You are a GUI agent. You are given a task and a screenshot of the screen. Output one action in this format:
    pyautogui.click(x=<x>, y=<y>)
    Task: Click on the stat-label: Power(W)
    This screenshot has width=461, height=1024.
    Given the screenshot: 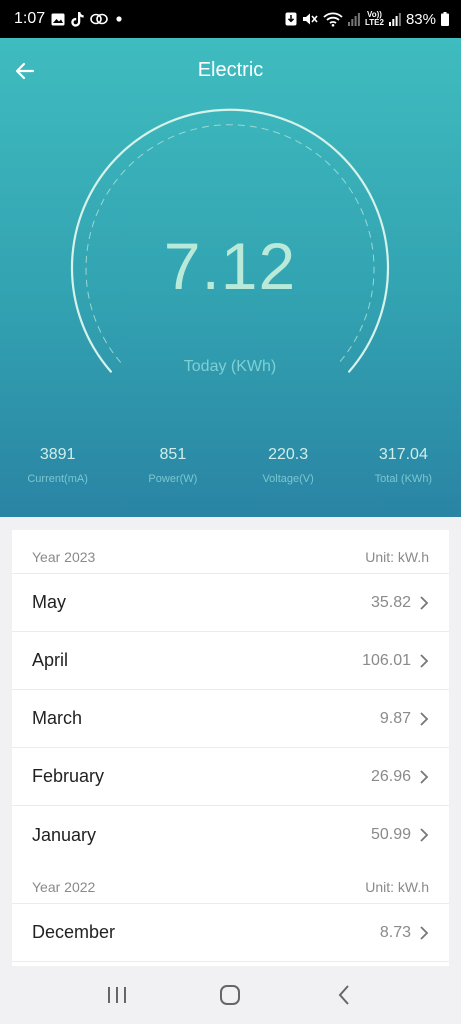 What is the action you would take?
    pyautogui.click(x=173, y=479)
    